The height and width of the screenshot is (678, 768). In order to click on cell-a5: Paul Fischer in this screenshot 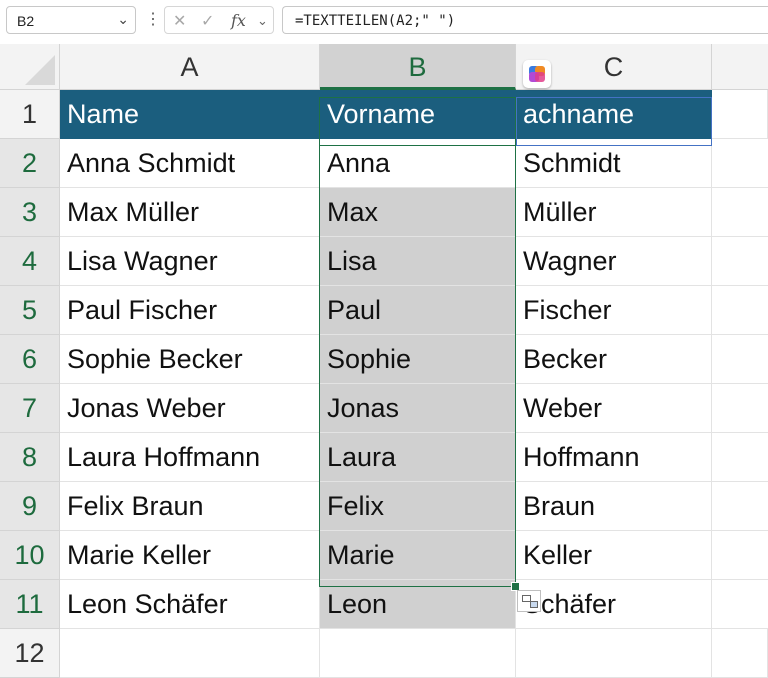, I will do `click(190, 310)`.